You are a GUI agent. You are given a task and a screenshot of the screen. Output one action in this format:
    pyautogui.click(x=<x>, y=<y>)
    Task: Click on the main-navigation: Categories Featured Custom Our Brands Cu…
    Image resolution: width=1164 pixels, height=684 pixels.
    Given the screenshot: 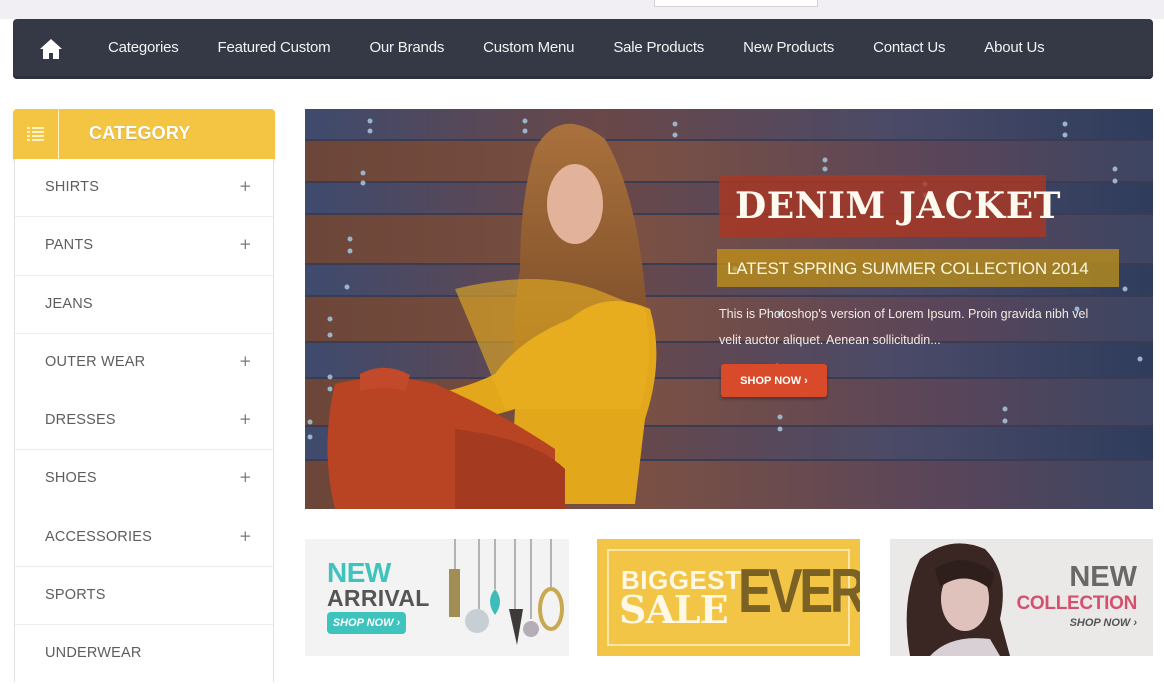 What is the action you would take?
    pyautogui.click(x=583, y=49)
    